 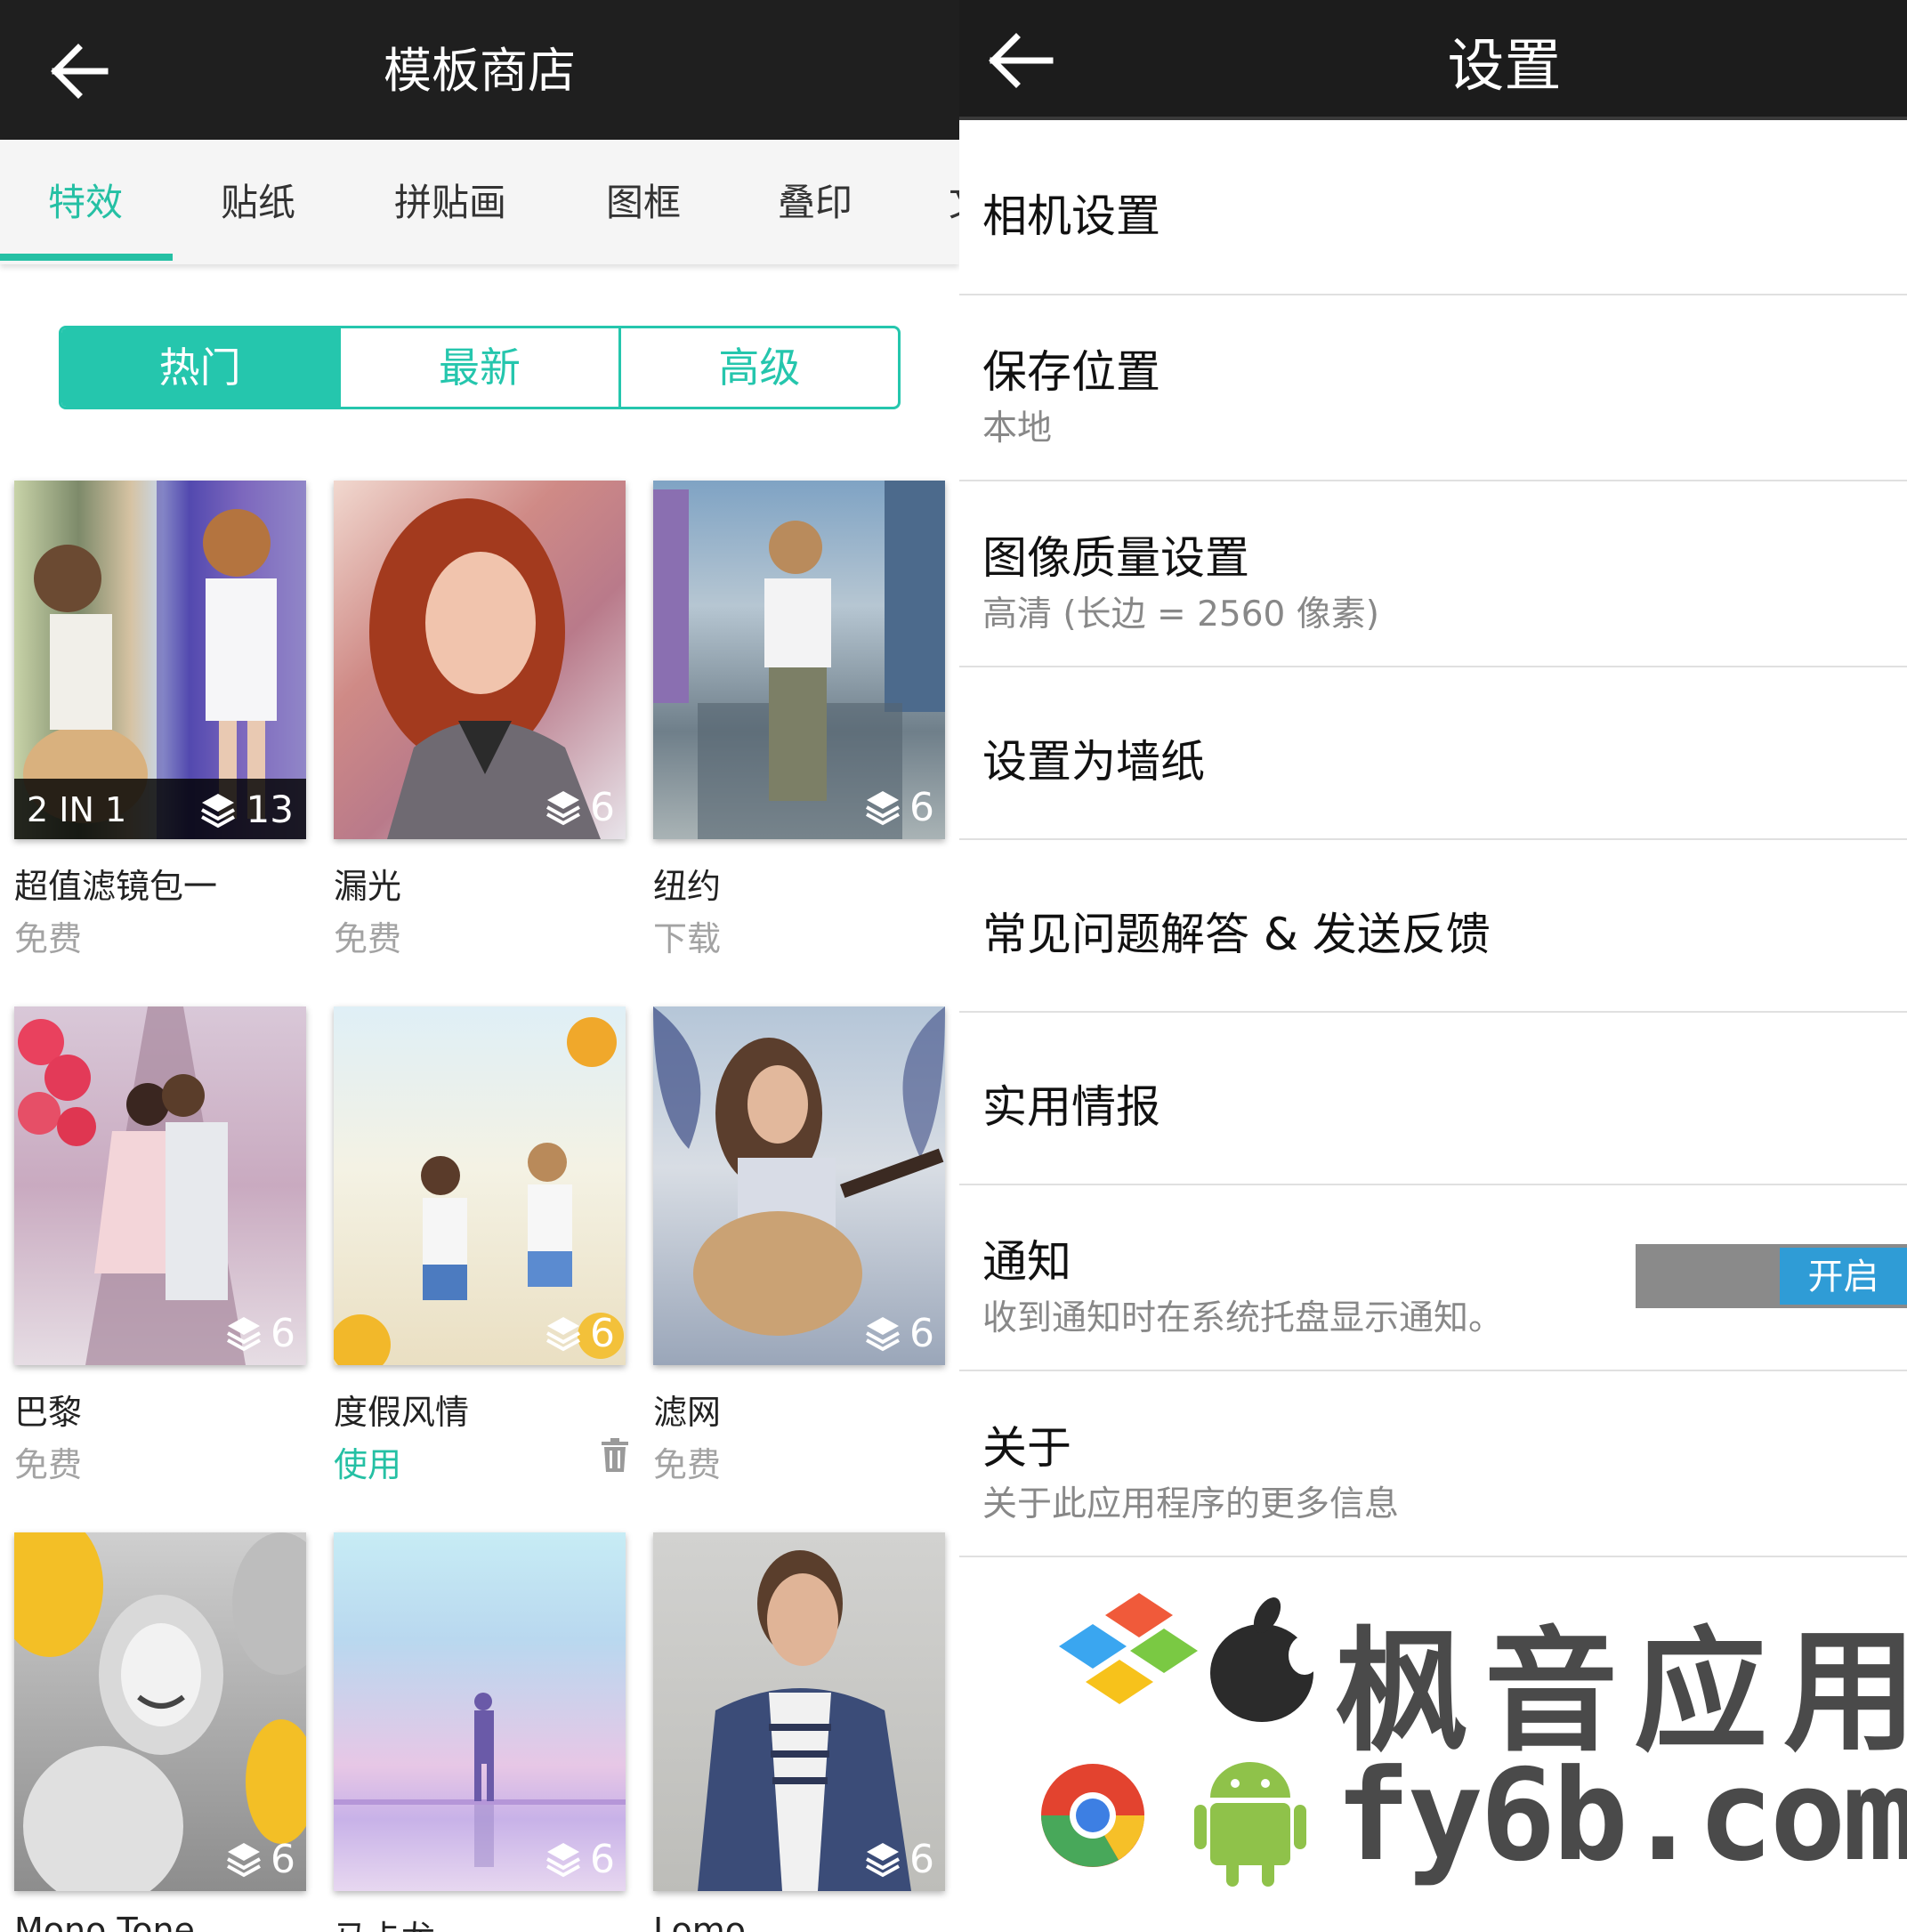 What do you see at coordinates (258, 202) in the screenshot?
I see `tab-stickers: 贴纸` at bounding box center [258, 202].